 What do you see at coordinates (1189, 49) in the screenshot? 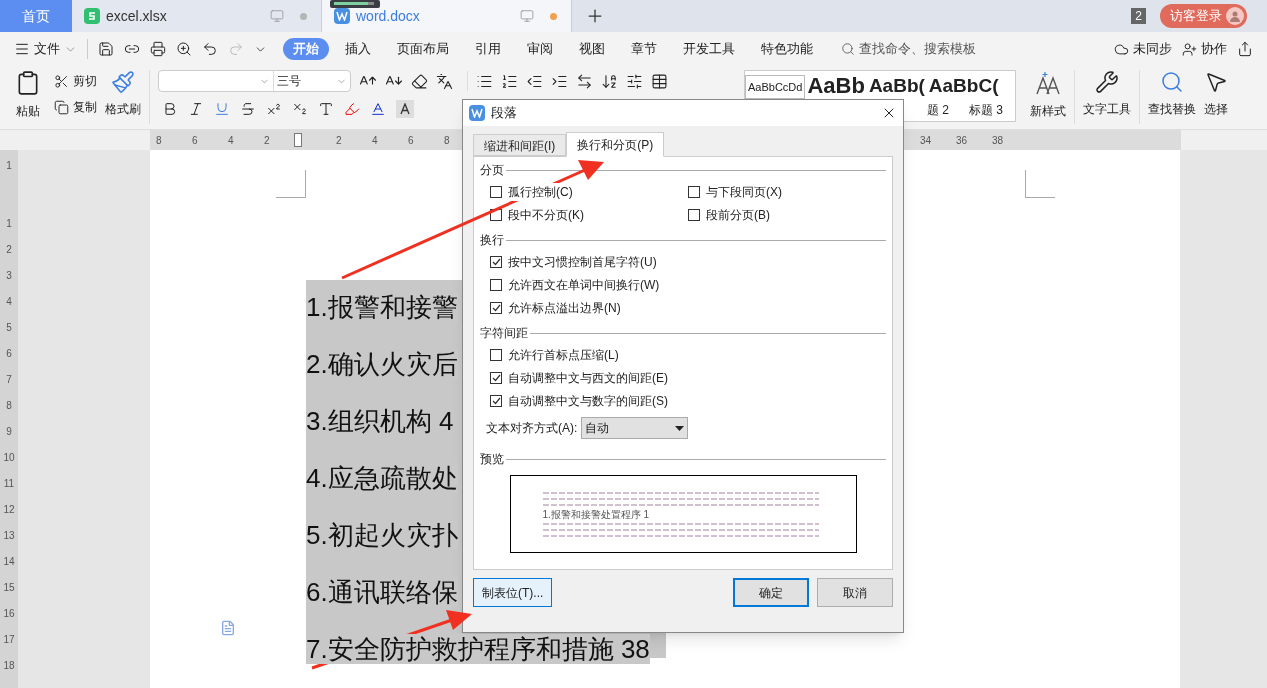
I see `add-user-icon` at bounding box center [1189, 49].